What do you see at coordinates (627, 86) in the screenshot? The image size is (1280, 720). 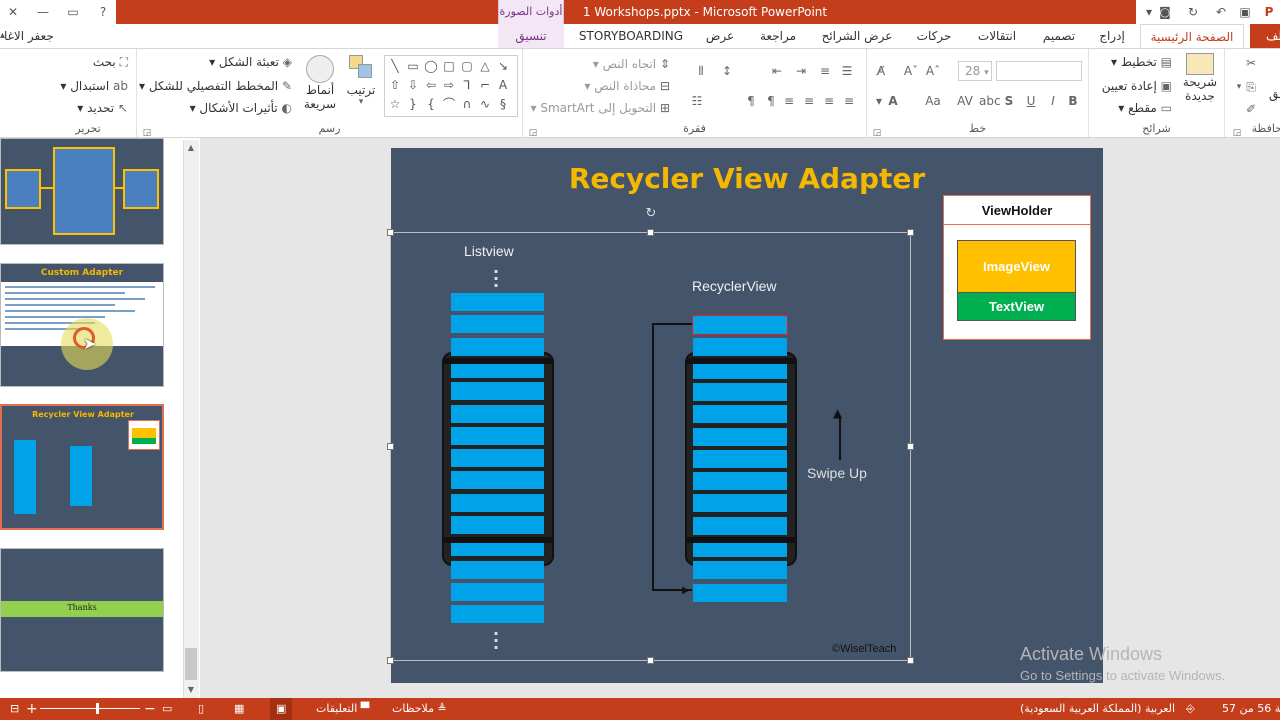 I see `align-text-button: ⊟ محاذاة النص ▾` at bounding box center [627, 86].